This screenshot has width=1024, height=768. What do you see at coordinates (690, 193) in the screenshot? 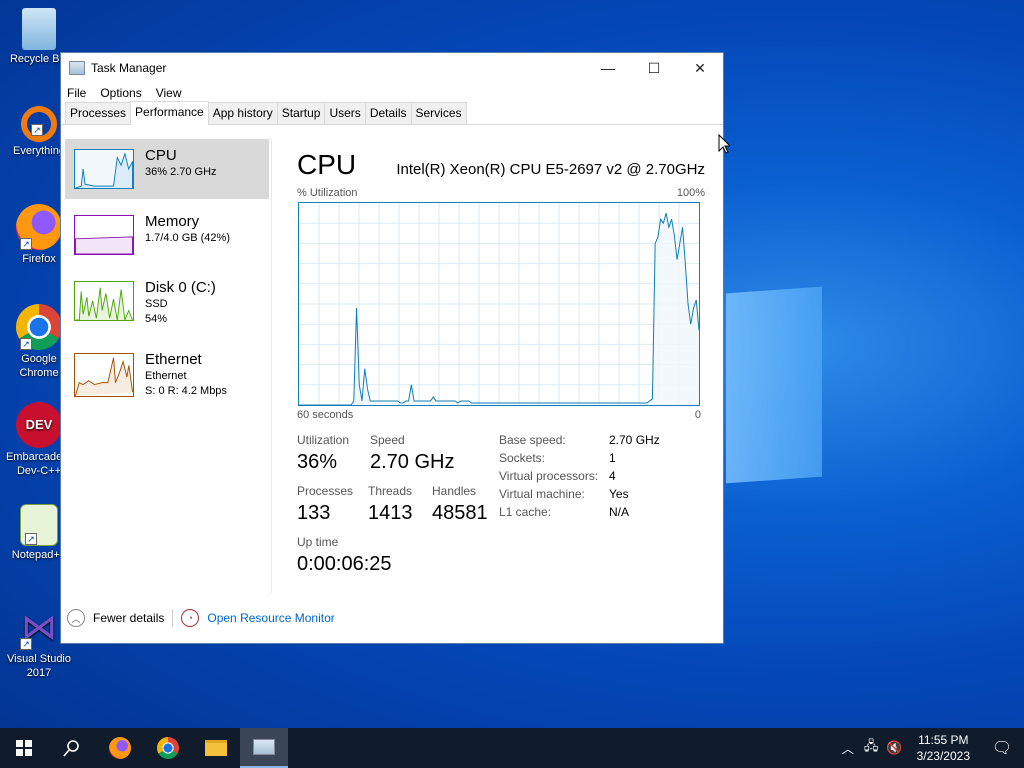
I see `graph-max-label: 100%` at bounding box center [690, 193].